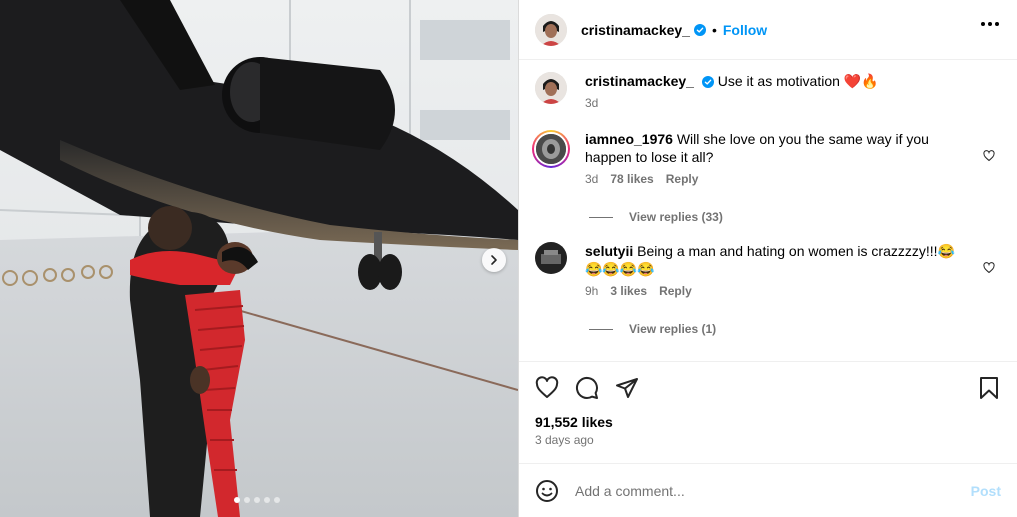  Describe the element at coordinates (768, 422) in the screenshot. I see `like-count: 91,552 likes` at that location.